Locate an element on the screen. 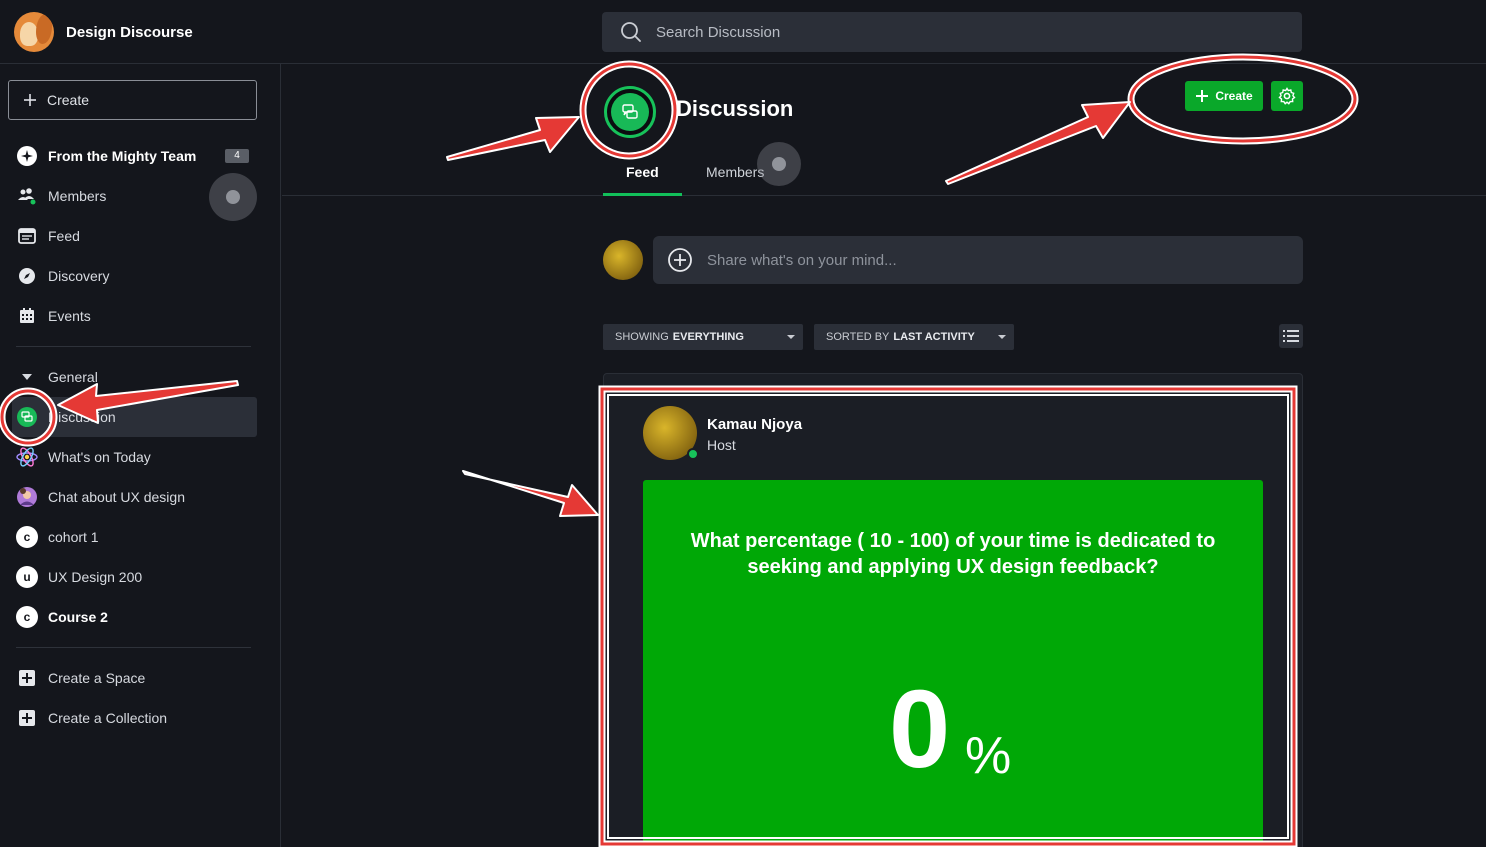  sidebar-create-button: Create is located at coordinates (132, 100).